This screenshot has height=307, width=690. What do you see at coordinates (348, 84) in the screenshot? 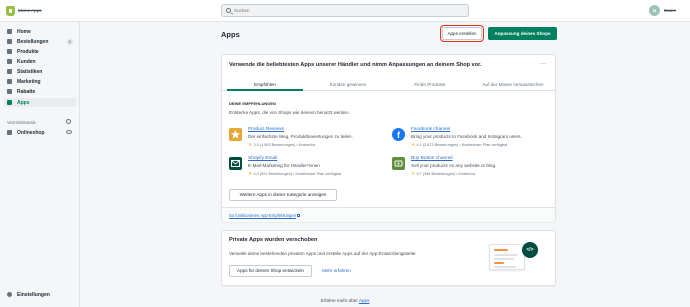
I see `tab-win-customers: Kunden gewinnen` at bounding box center [348, 84].